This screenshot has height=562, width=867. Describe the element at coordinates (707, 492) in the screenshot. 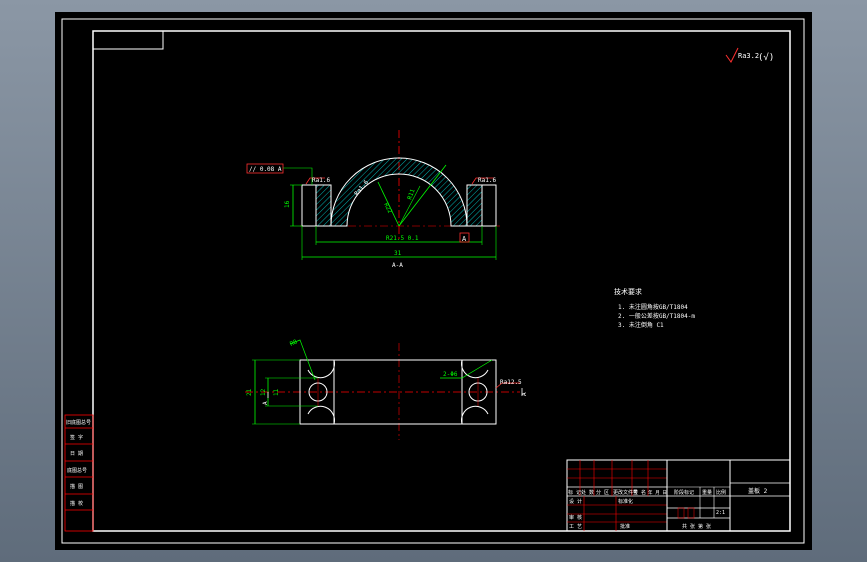

I see `tb-weight: 重量` at that location.